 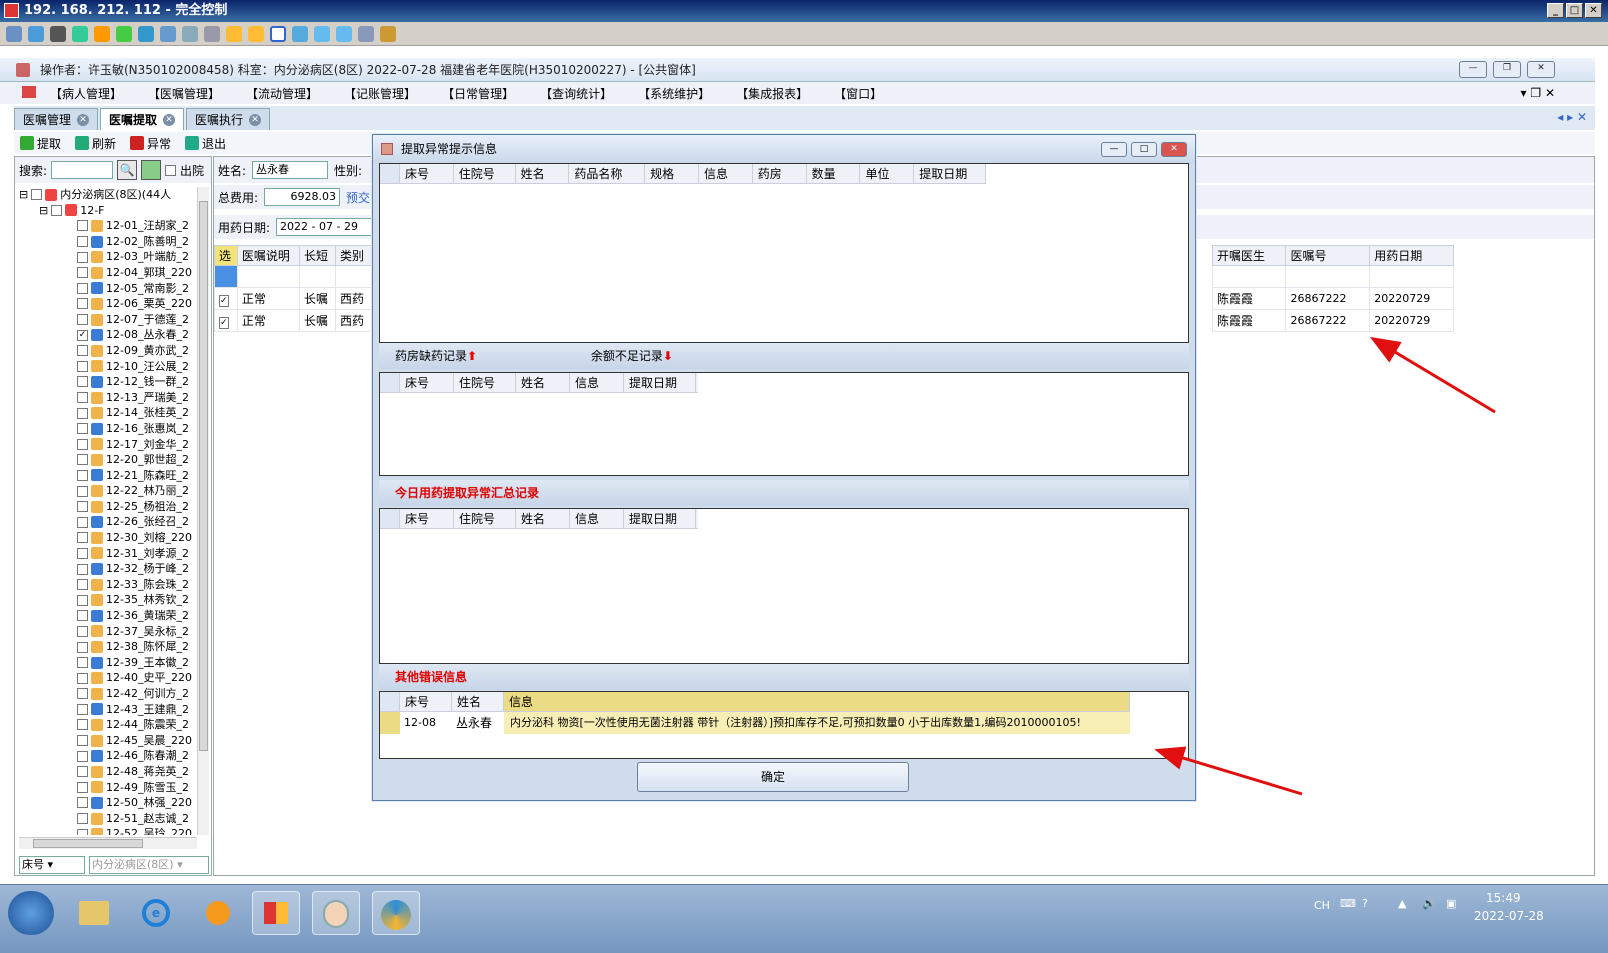 I want to click on media-player-icon, so click(x=218, y=913).